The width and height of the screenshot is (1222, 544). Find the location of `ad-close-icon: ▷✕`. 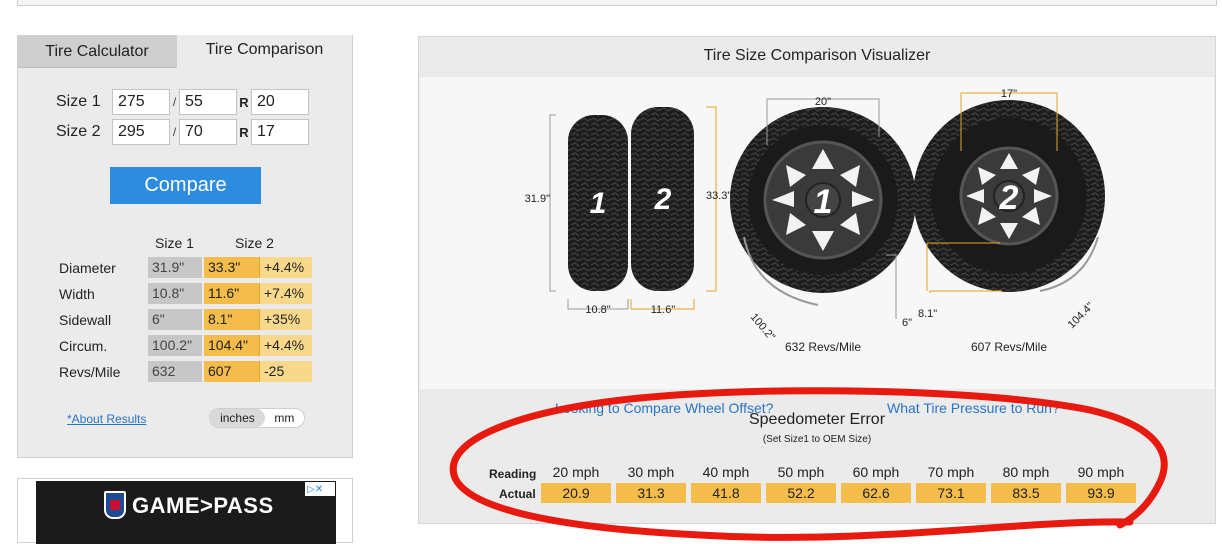

ad-close-icon: ▷✕ is located at coordinates (320, 489).